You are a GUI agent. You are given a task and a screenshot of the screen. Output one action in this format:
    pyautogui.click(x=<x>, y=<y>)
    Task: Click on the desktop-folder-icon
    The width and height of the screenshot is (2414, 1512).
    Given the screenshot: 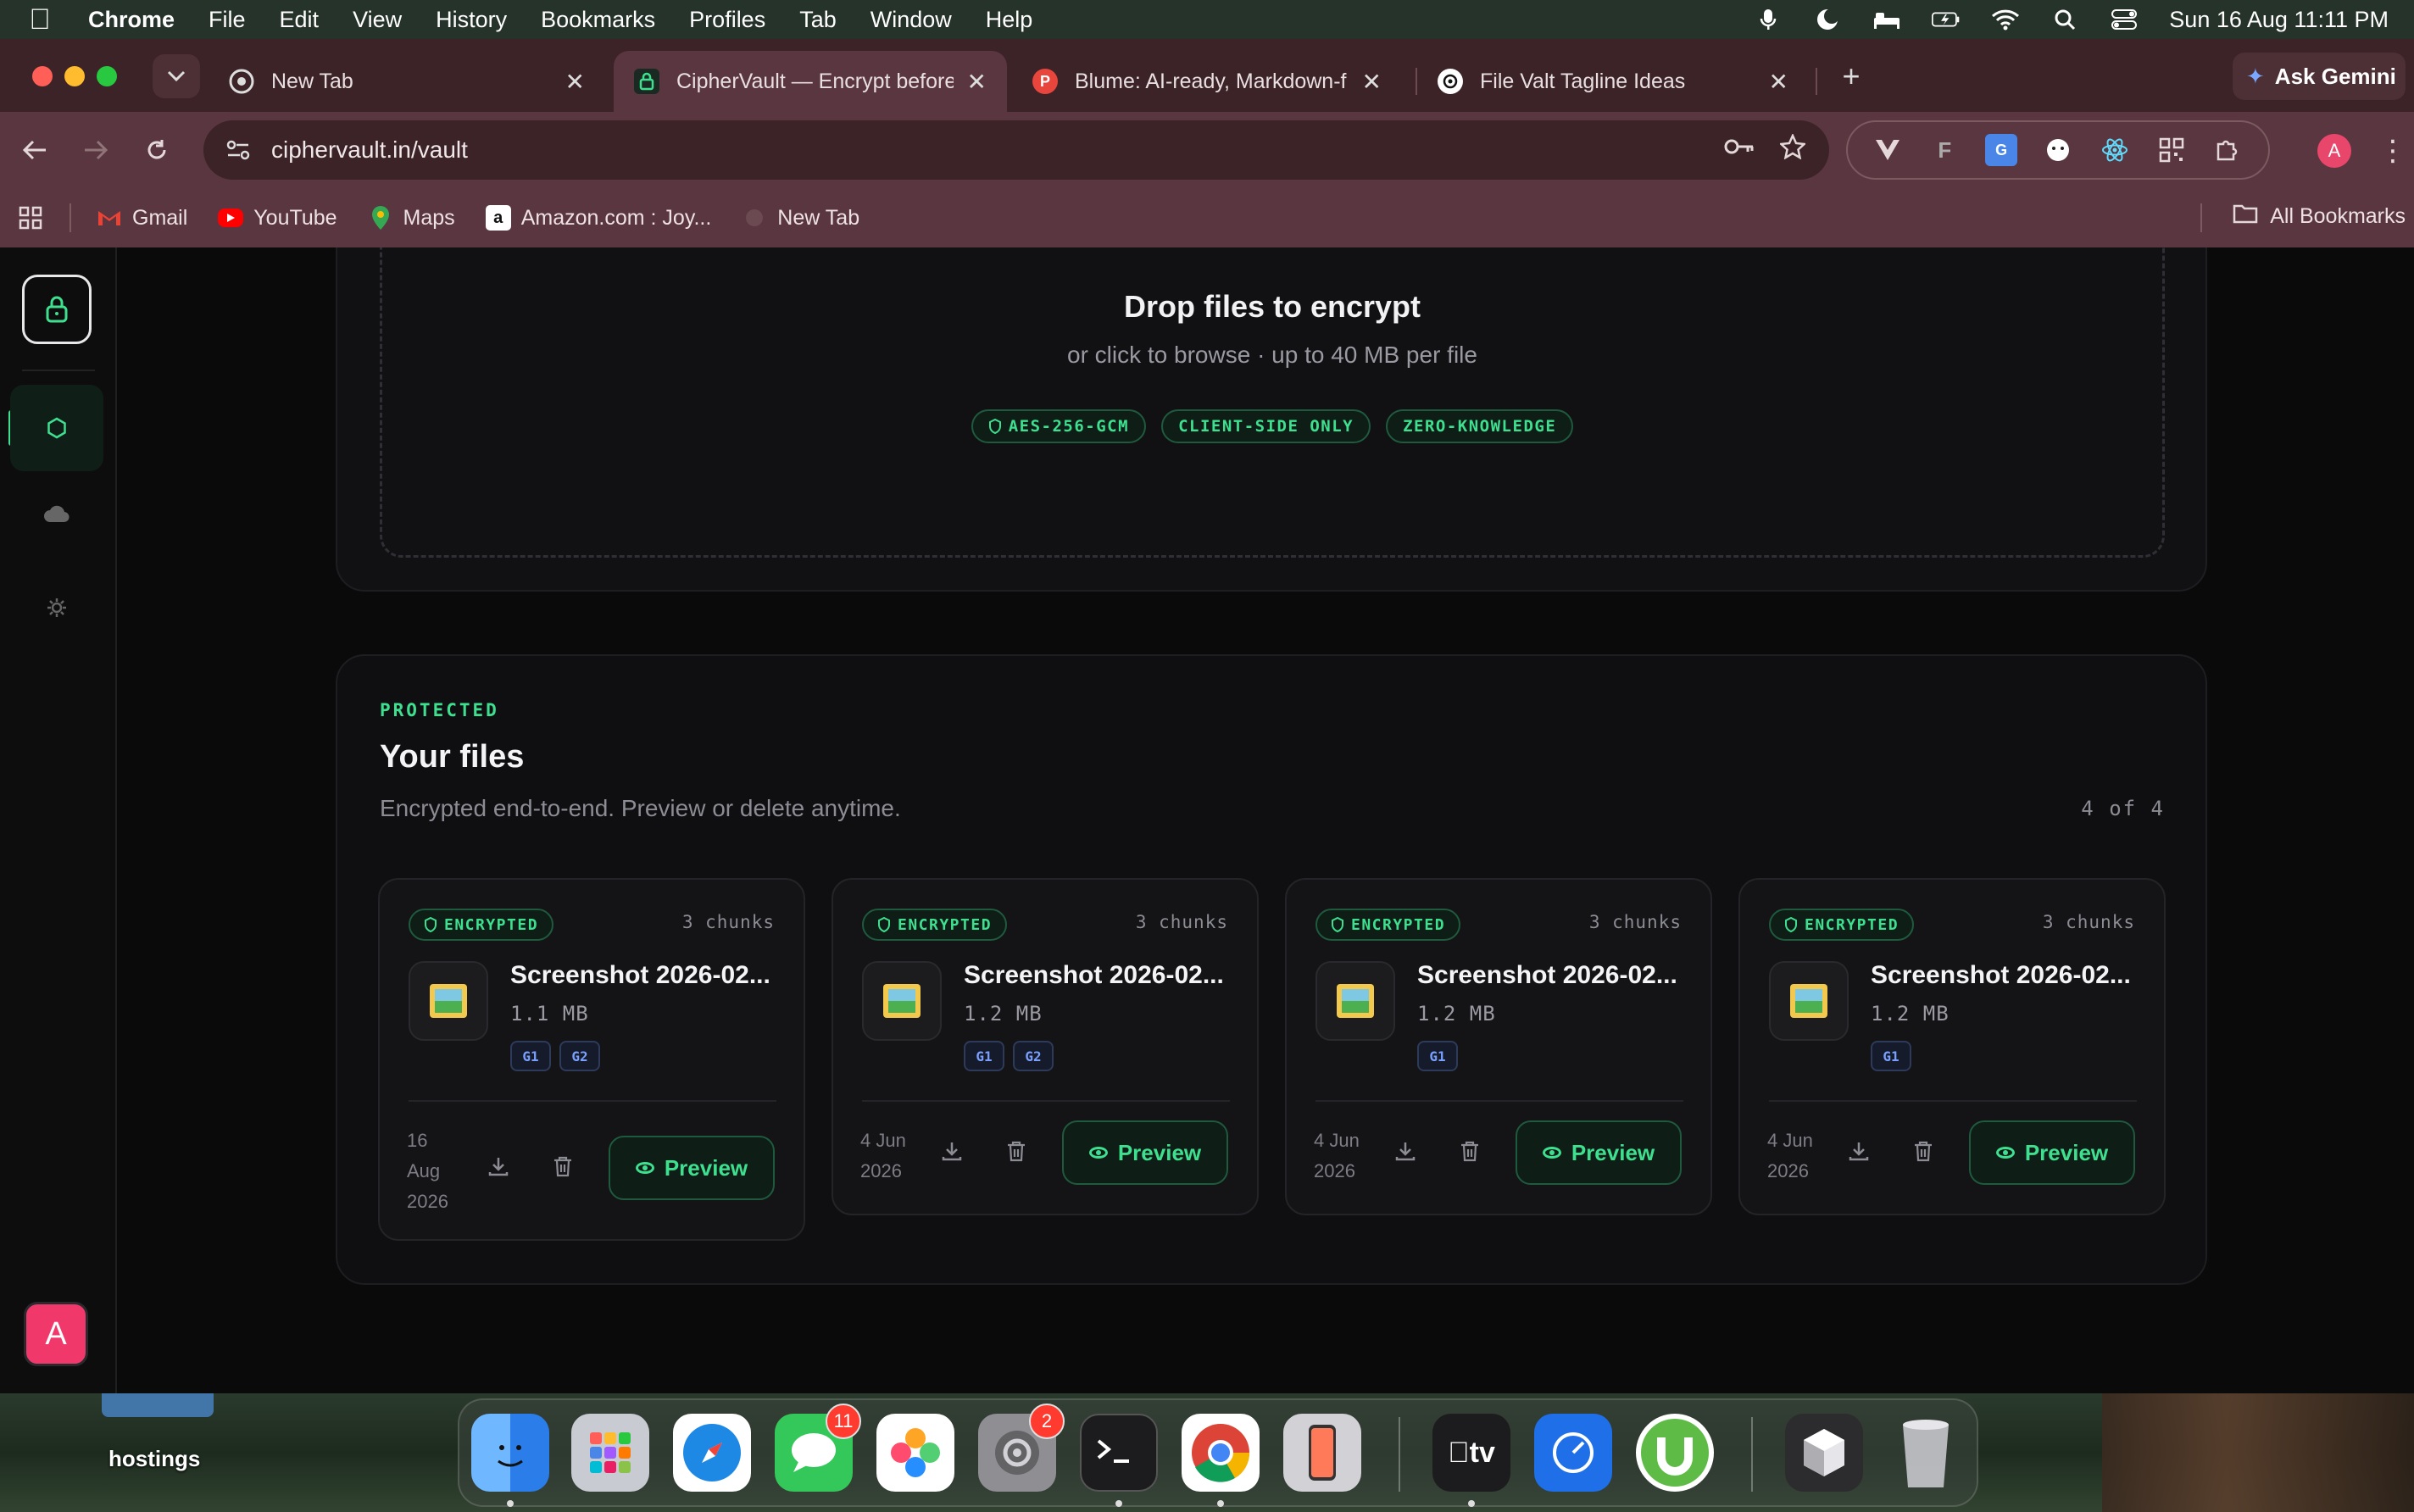 What is the action you would take?
    pyautogui.click(x=158, y=1405)
    